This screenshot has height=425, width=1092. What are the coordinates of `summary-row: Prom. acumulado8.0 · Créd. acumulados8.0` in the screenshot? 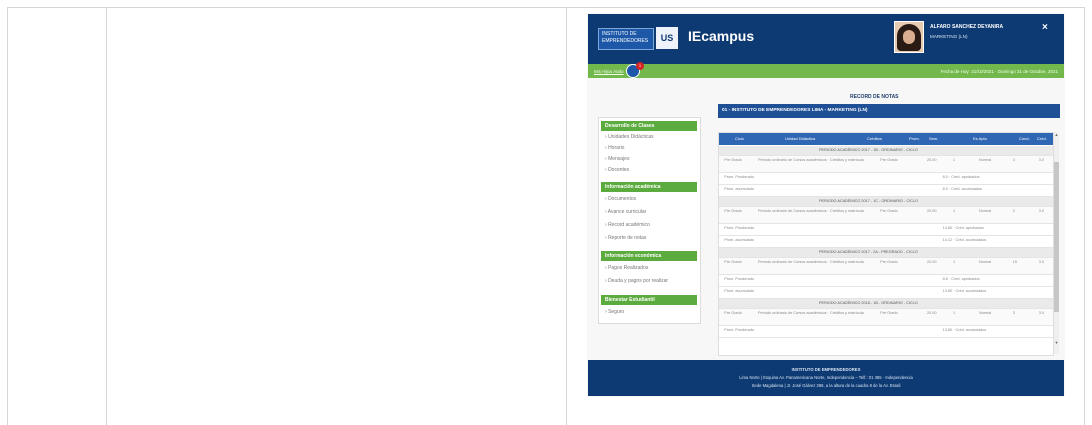 It's located at (886, 191).